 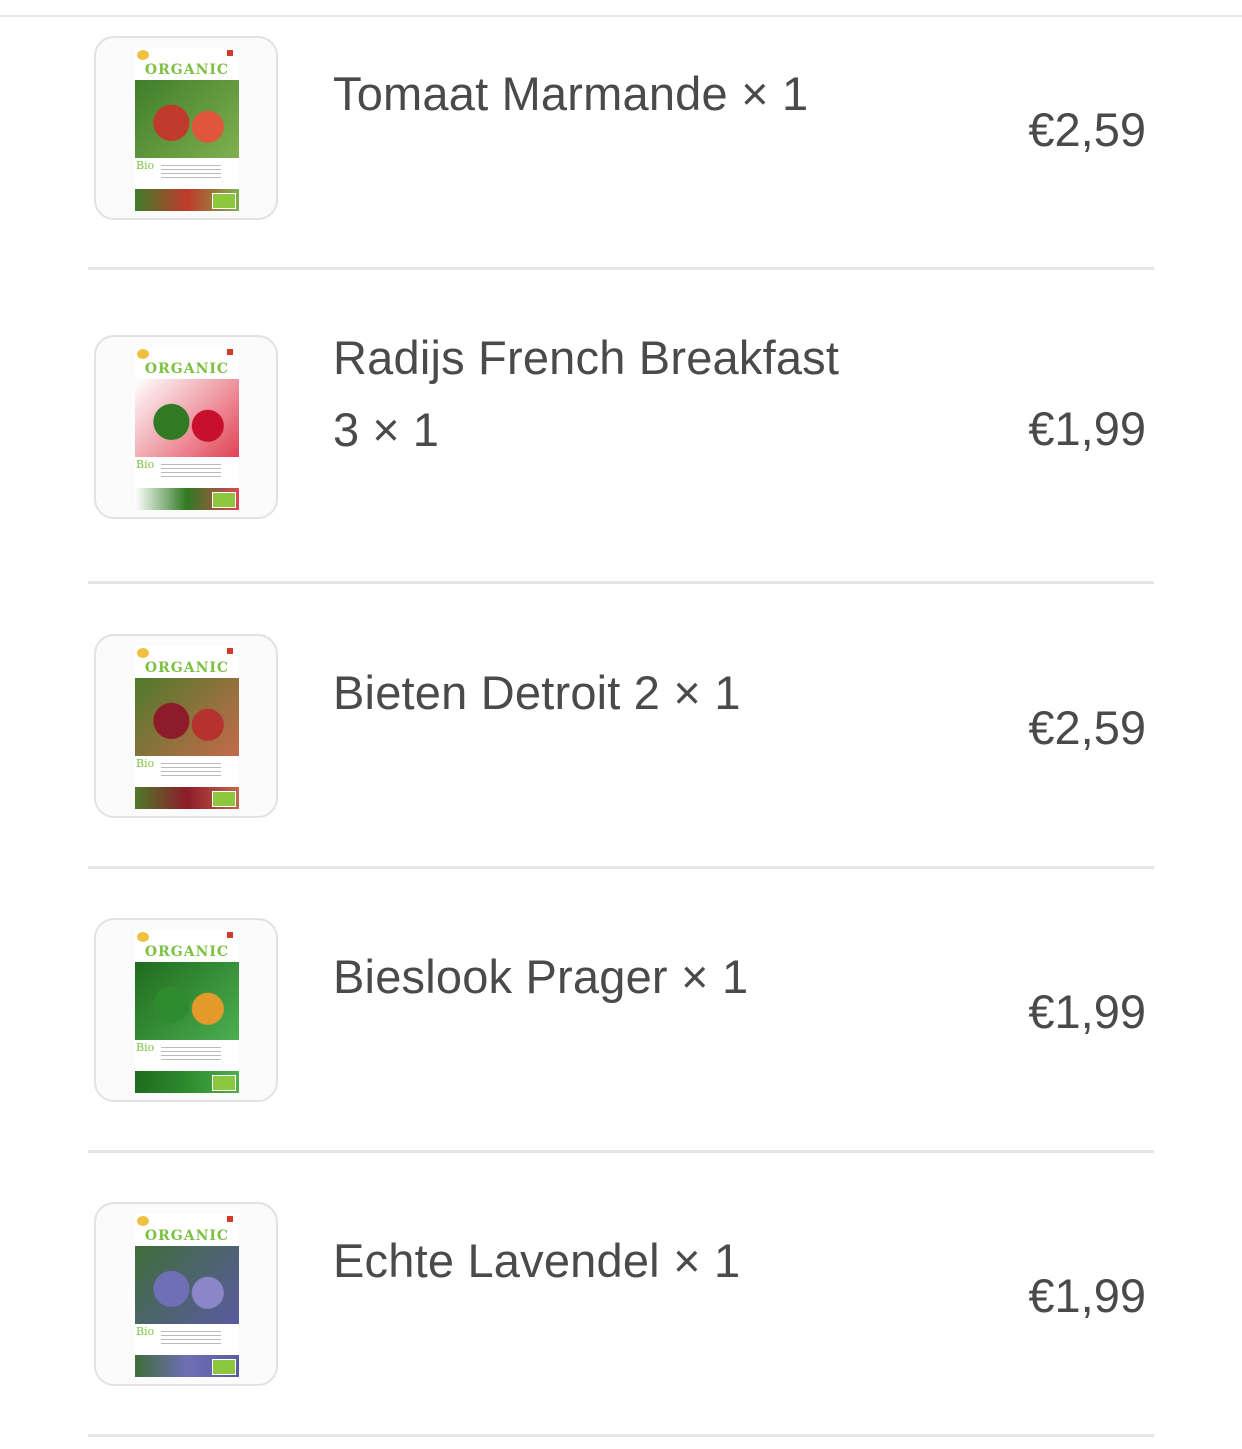 I want to click on top-separator, so click(x=621, y=8).